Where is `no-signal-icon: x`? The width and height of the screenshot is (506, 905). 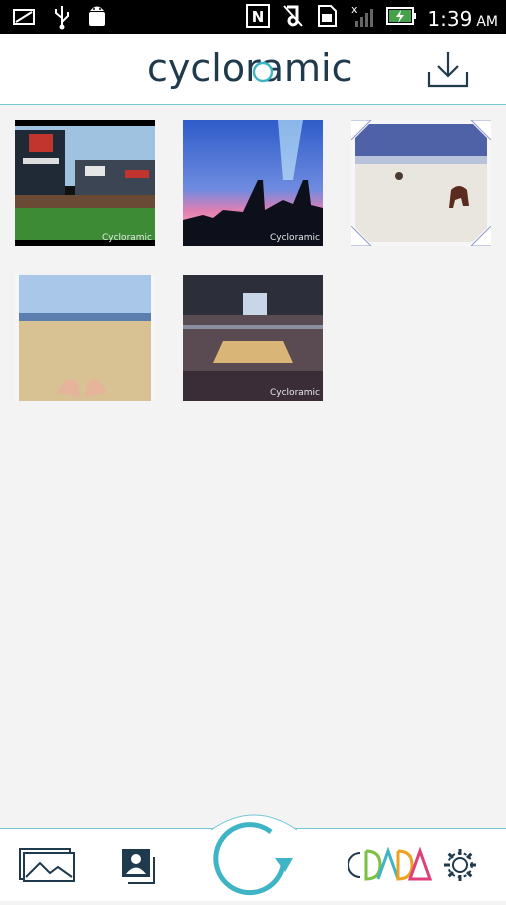 no-signal-icon: x is located at coordinates (362, 18).